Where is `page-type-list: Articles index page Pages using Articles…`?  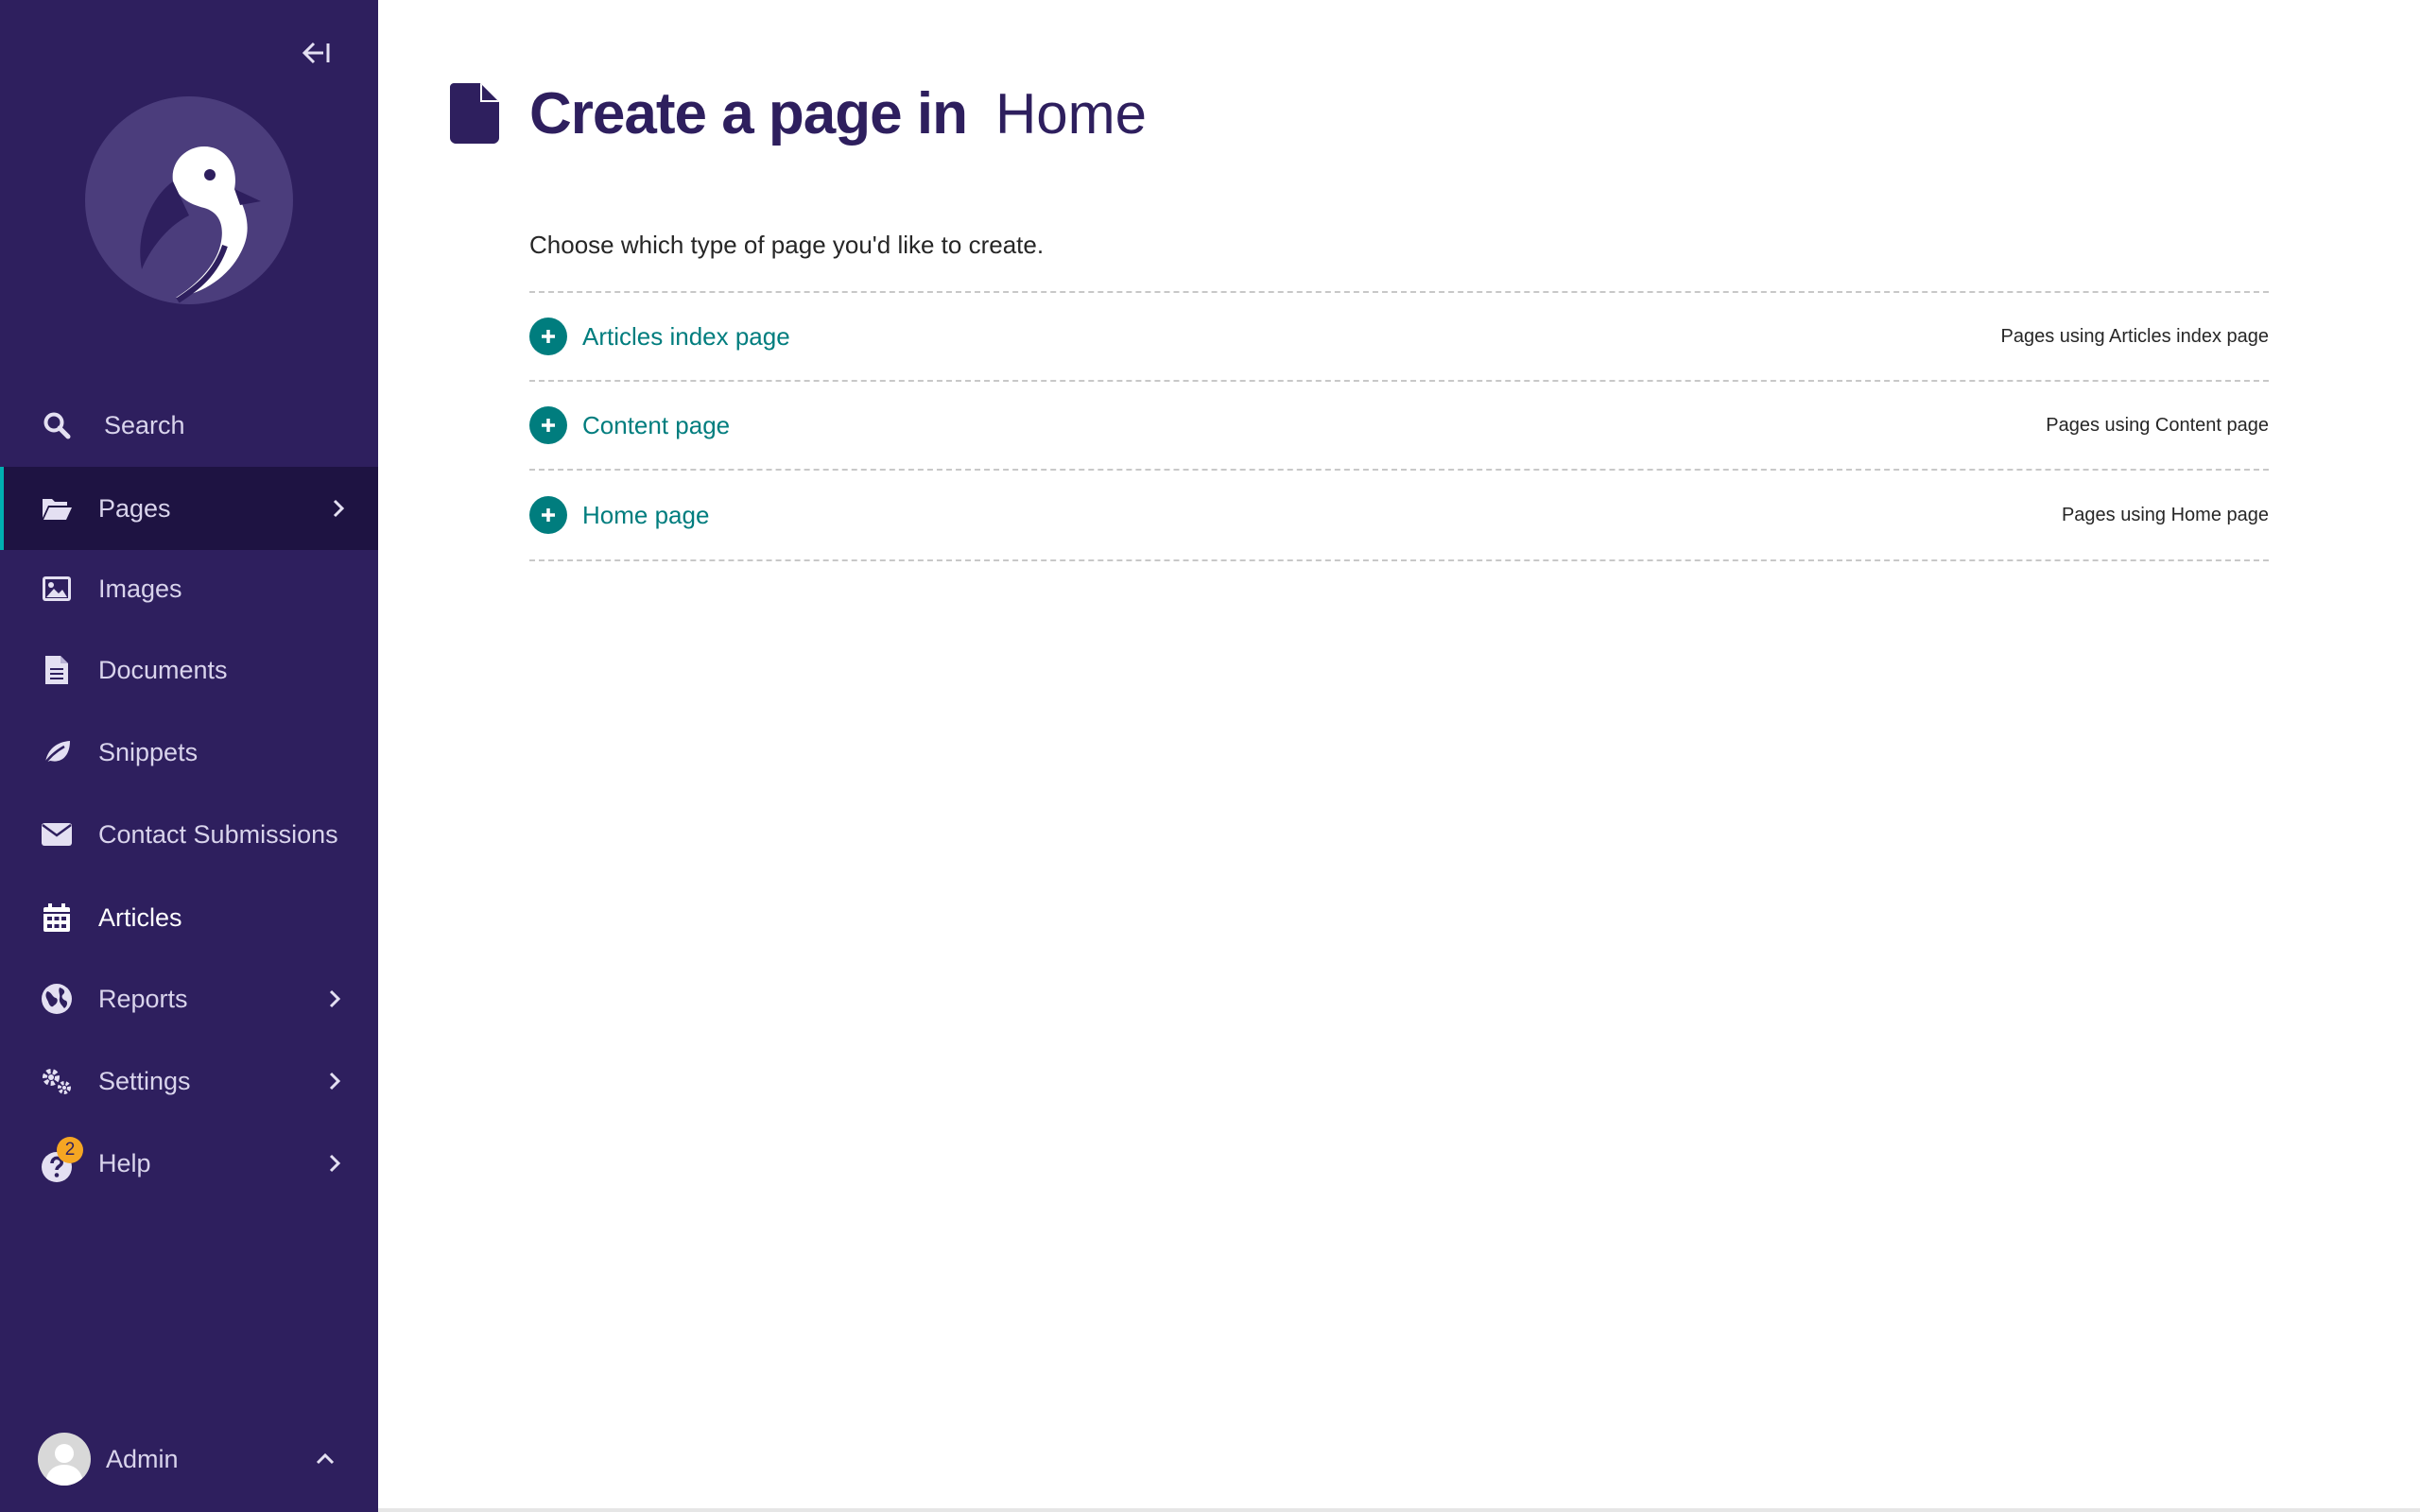
page-type-list: Articles index page Pages using Articles… is located at coordinates (1399, 426).